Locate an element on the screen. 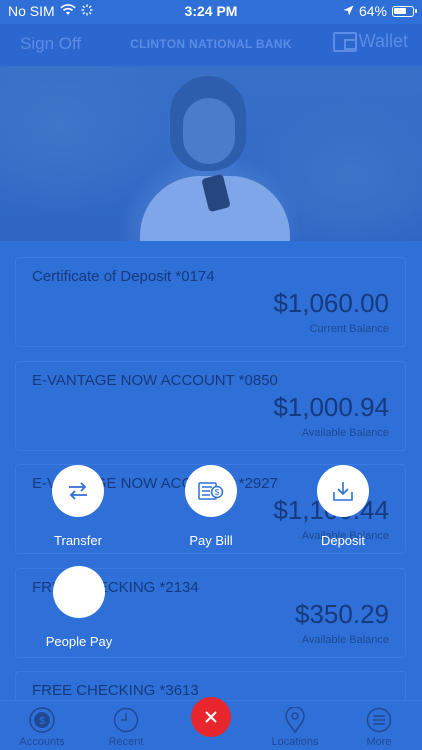 Image resolution: width=422 pixels, height=750 pixels. account-name: E-VANTAGE NOW ACCOUNT *0850 is located at coordinates (155, 380).